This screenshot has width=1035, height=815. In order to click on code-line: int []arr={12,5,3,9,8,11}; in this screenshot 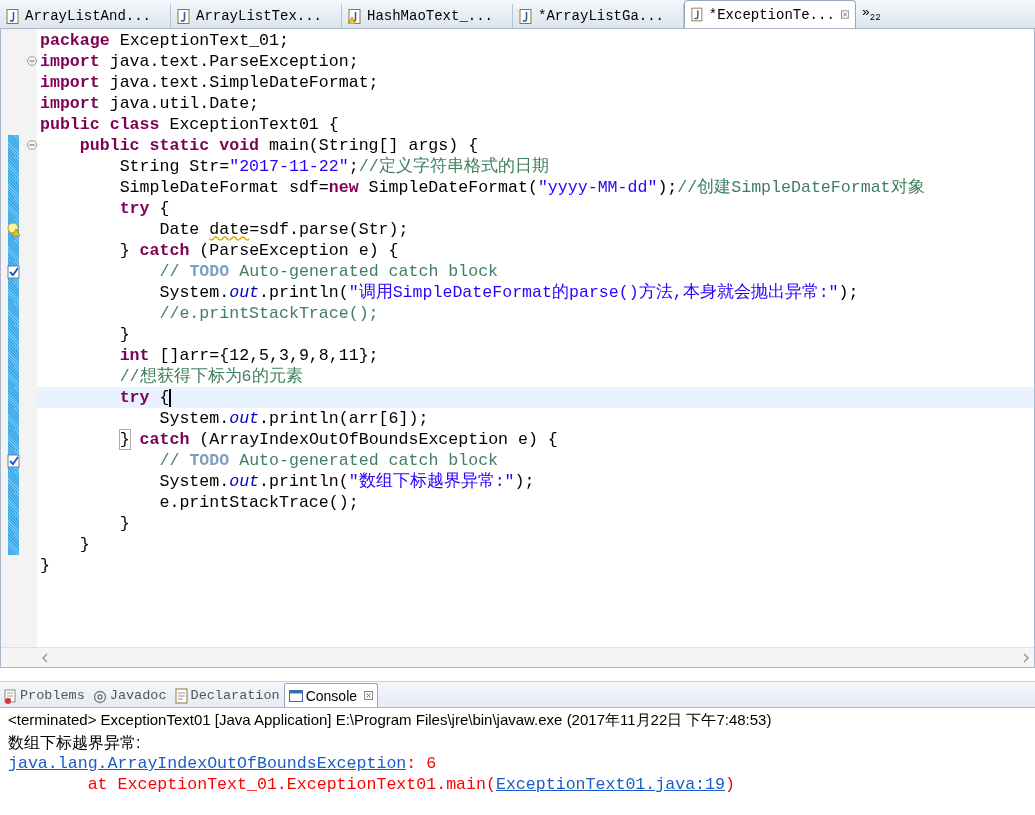, I will do `click(248, 355)`.